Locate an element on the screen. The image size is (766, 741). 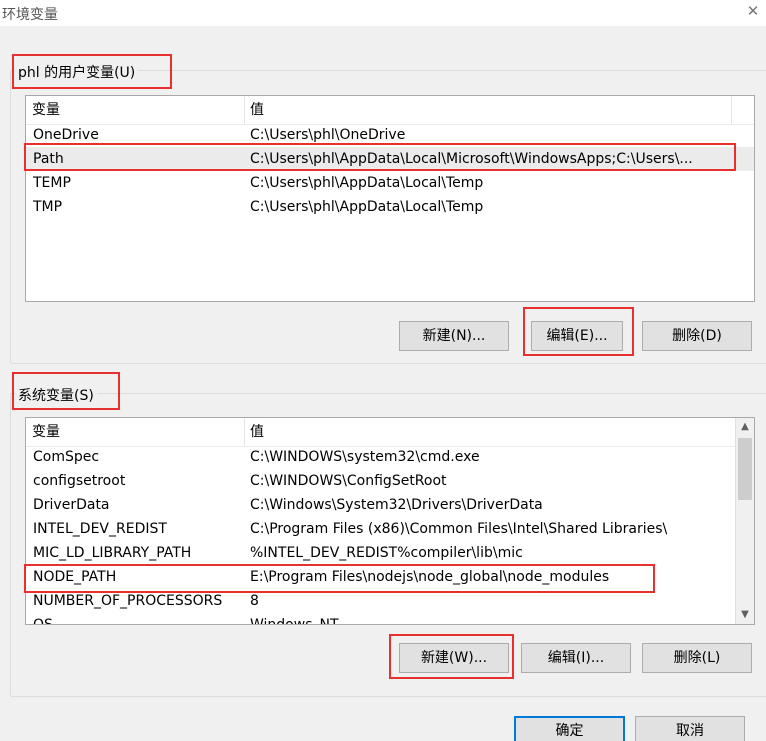
user-vars-header: 变量 值 is located at coordinates (390, 110).